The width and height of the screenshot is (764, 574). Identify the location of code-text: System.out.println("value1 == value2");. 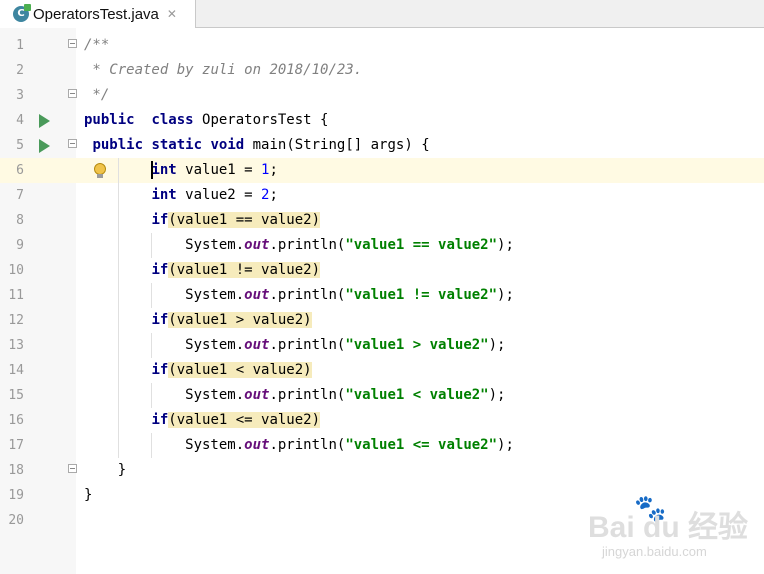
(299, 245).